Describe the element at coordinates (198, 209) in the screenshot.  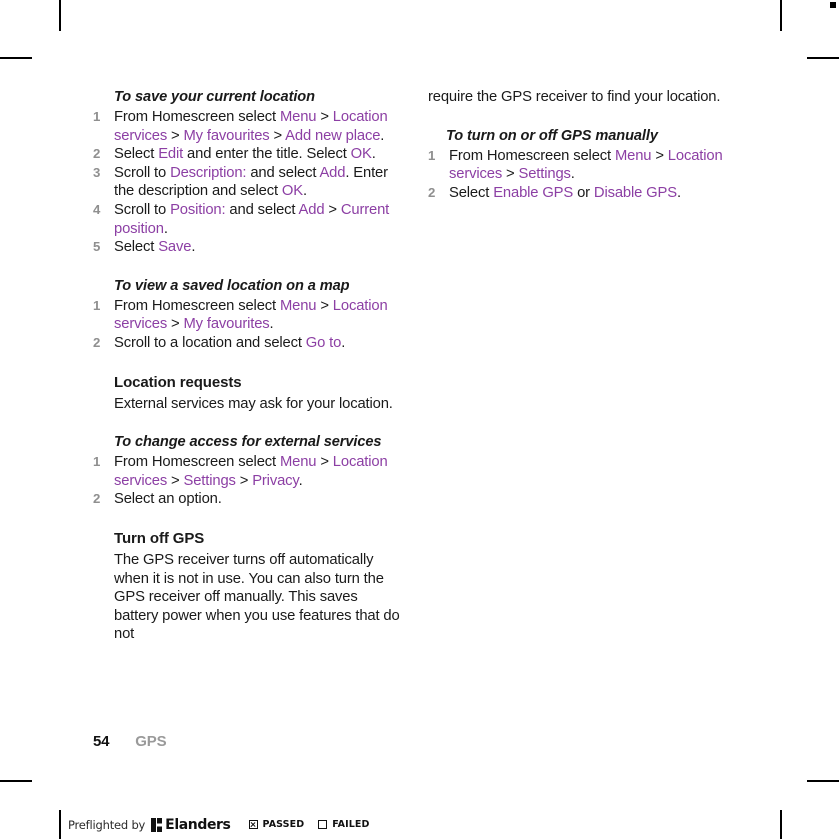
I see `ui-path-token: Position:` at that location.